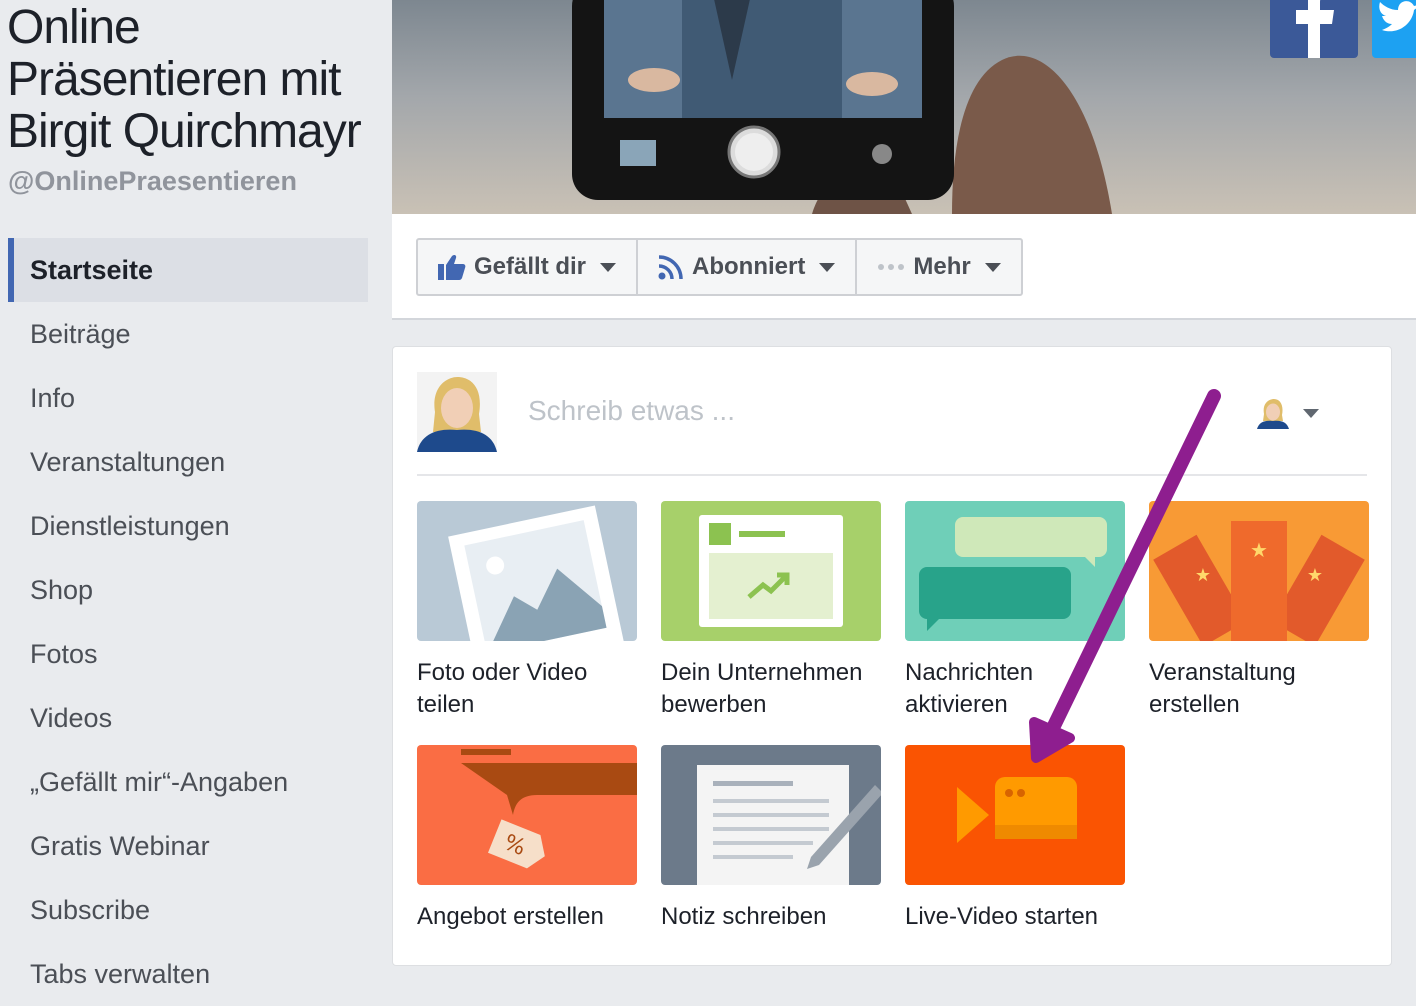 The image size is (1416, 1006). What do you see at coordinates (744, 916) in the screenshot?
I see `tile-note-label: Notiz schreiben` at bounding box center [744, 916].